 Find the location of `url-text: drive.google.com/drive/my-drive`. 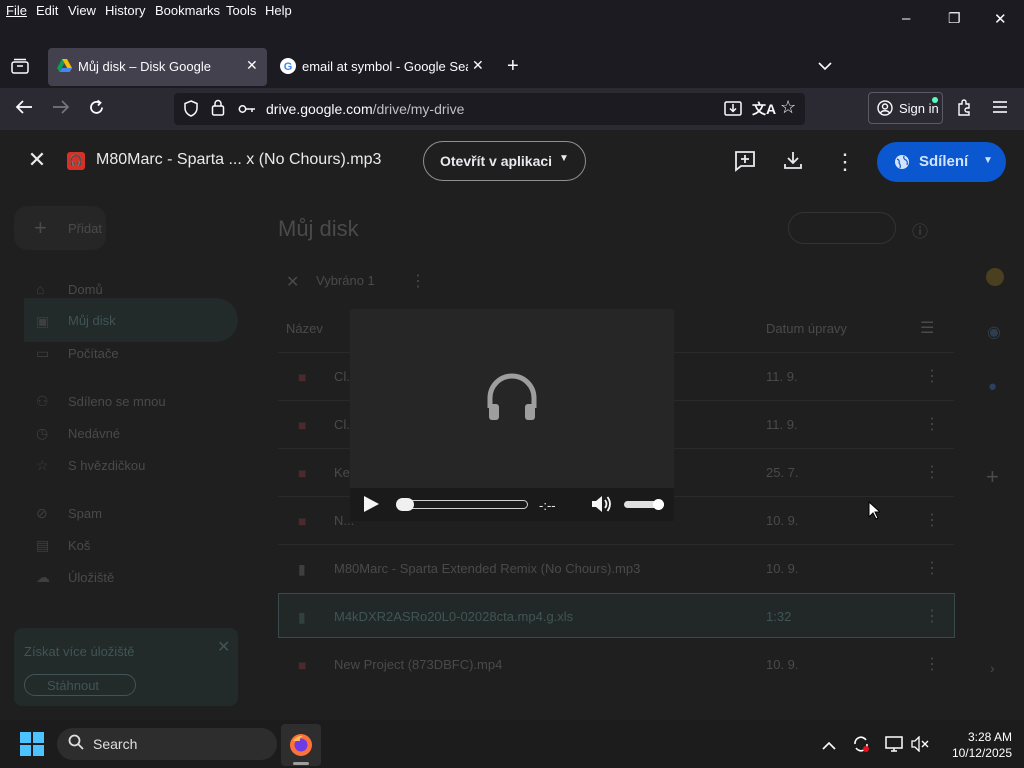

url-text: drive.google.com/drive/my-drive is located at coordinates (365, 109).